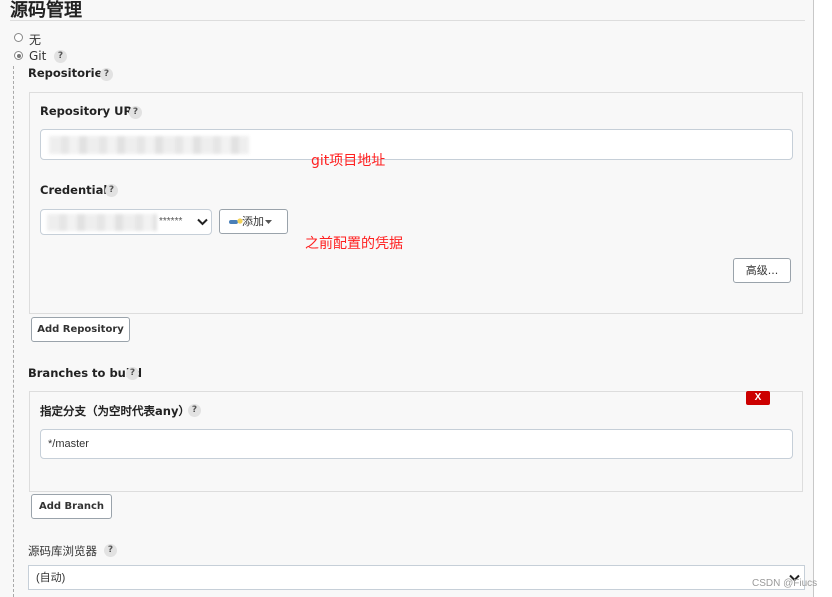  Describe the element at coordinates (80, 329) in the screenshot. I see `add-repository-button: Add Repository` at that location.